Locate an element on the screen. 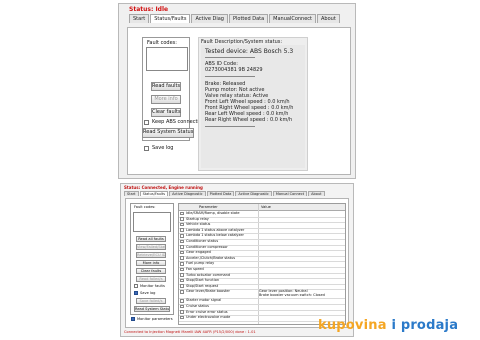 The height and width of the screenshot is (340, 480). parameter-column-header: Parameter is located at coordinates (208, 207).